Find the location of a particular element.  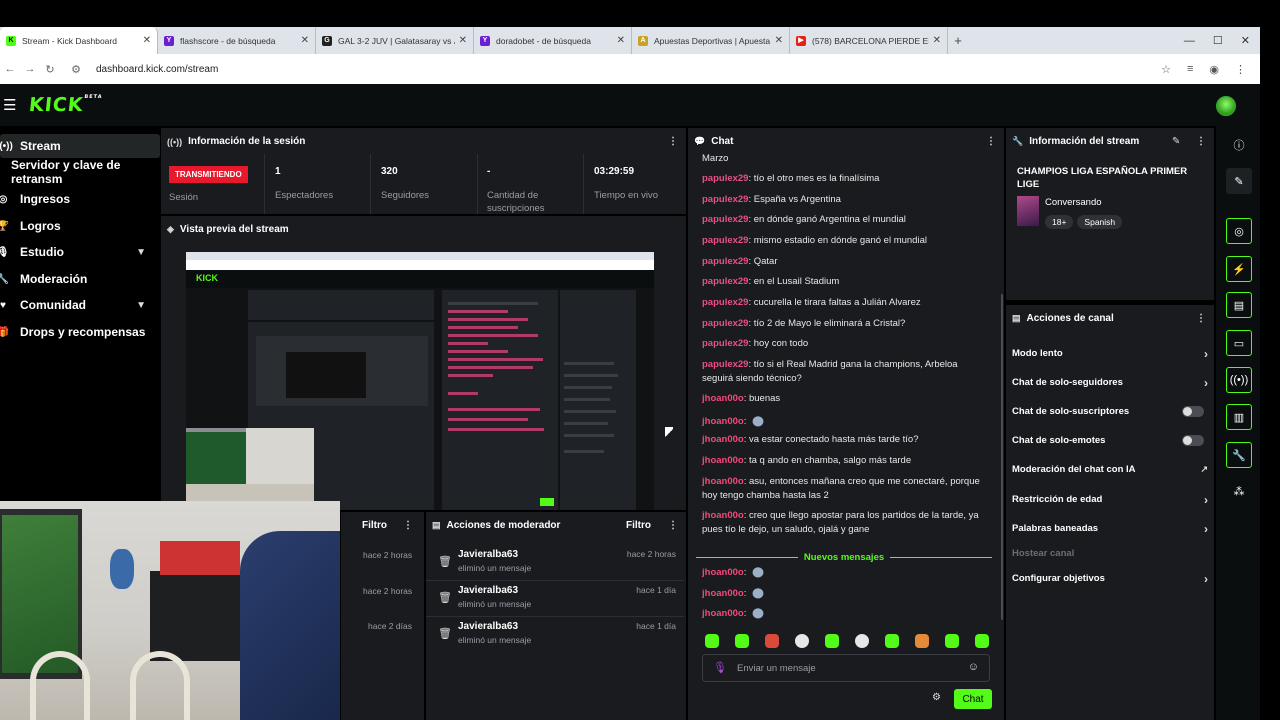

reading-list-icon: ≡ is located at coordinates (1190, 69).